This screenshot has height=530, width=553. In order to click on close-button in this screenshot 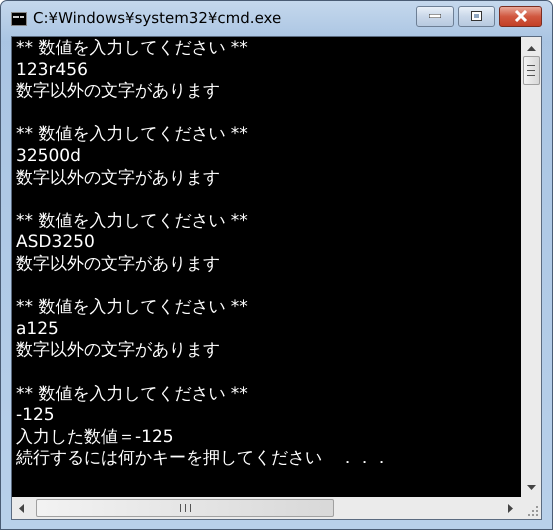, I will do `click(520, 16)`.